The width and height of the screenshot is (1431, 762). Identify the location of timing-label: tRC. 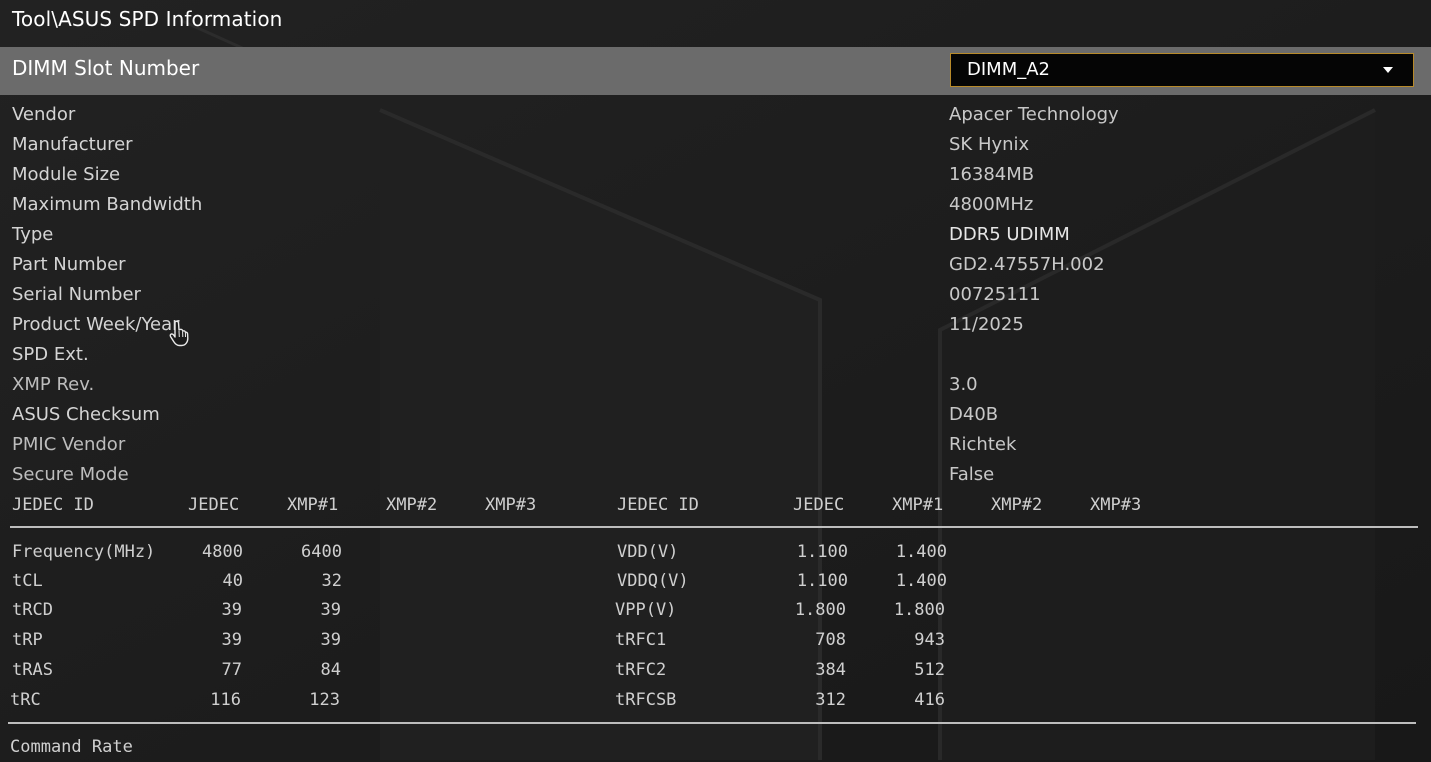
(25, 700).